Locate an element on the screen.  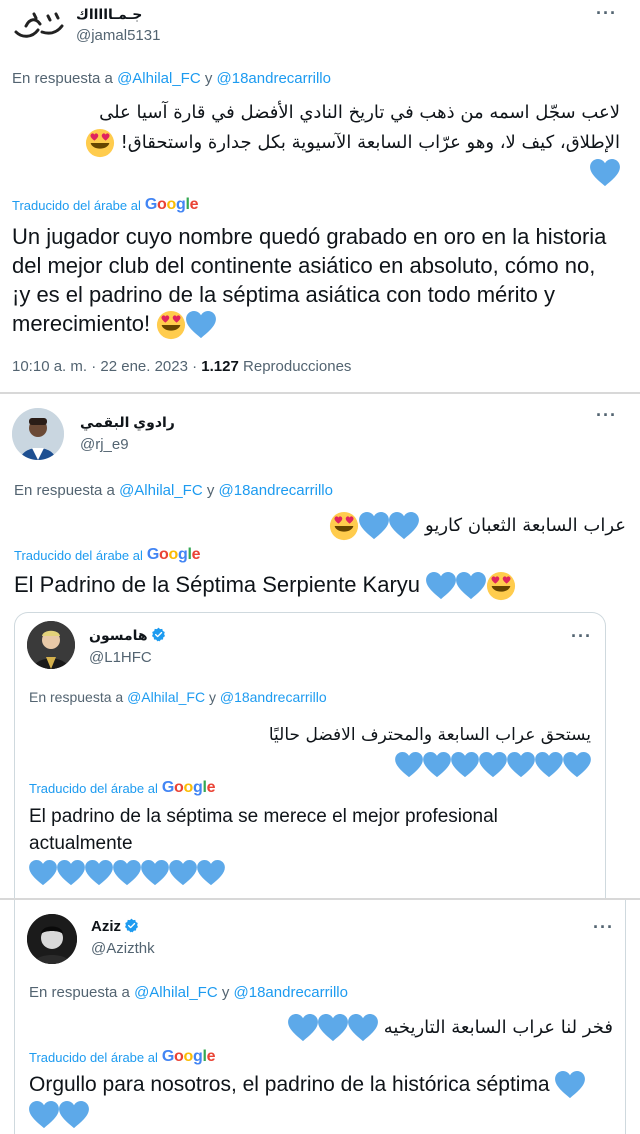
display-name: رادوي البقمي is located at coordinates (127, 422).